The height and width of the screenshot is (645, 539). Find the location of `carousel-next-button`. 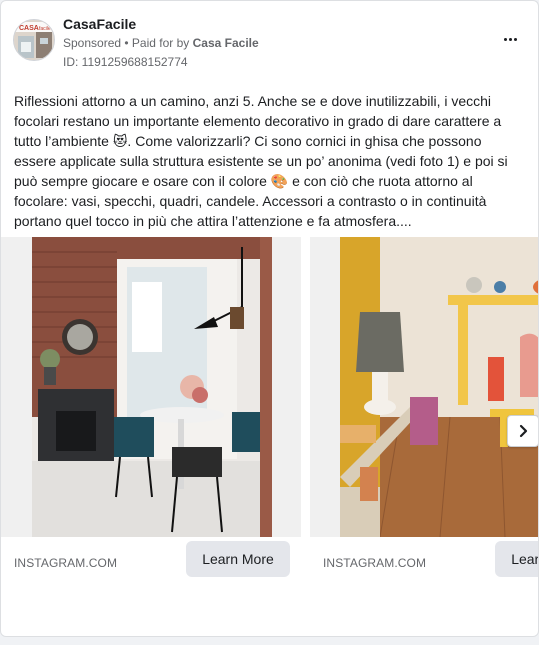

carousel-next-button is located at coordinates (522, 431).